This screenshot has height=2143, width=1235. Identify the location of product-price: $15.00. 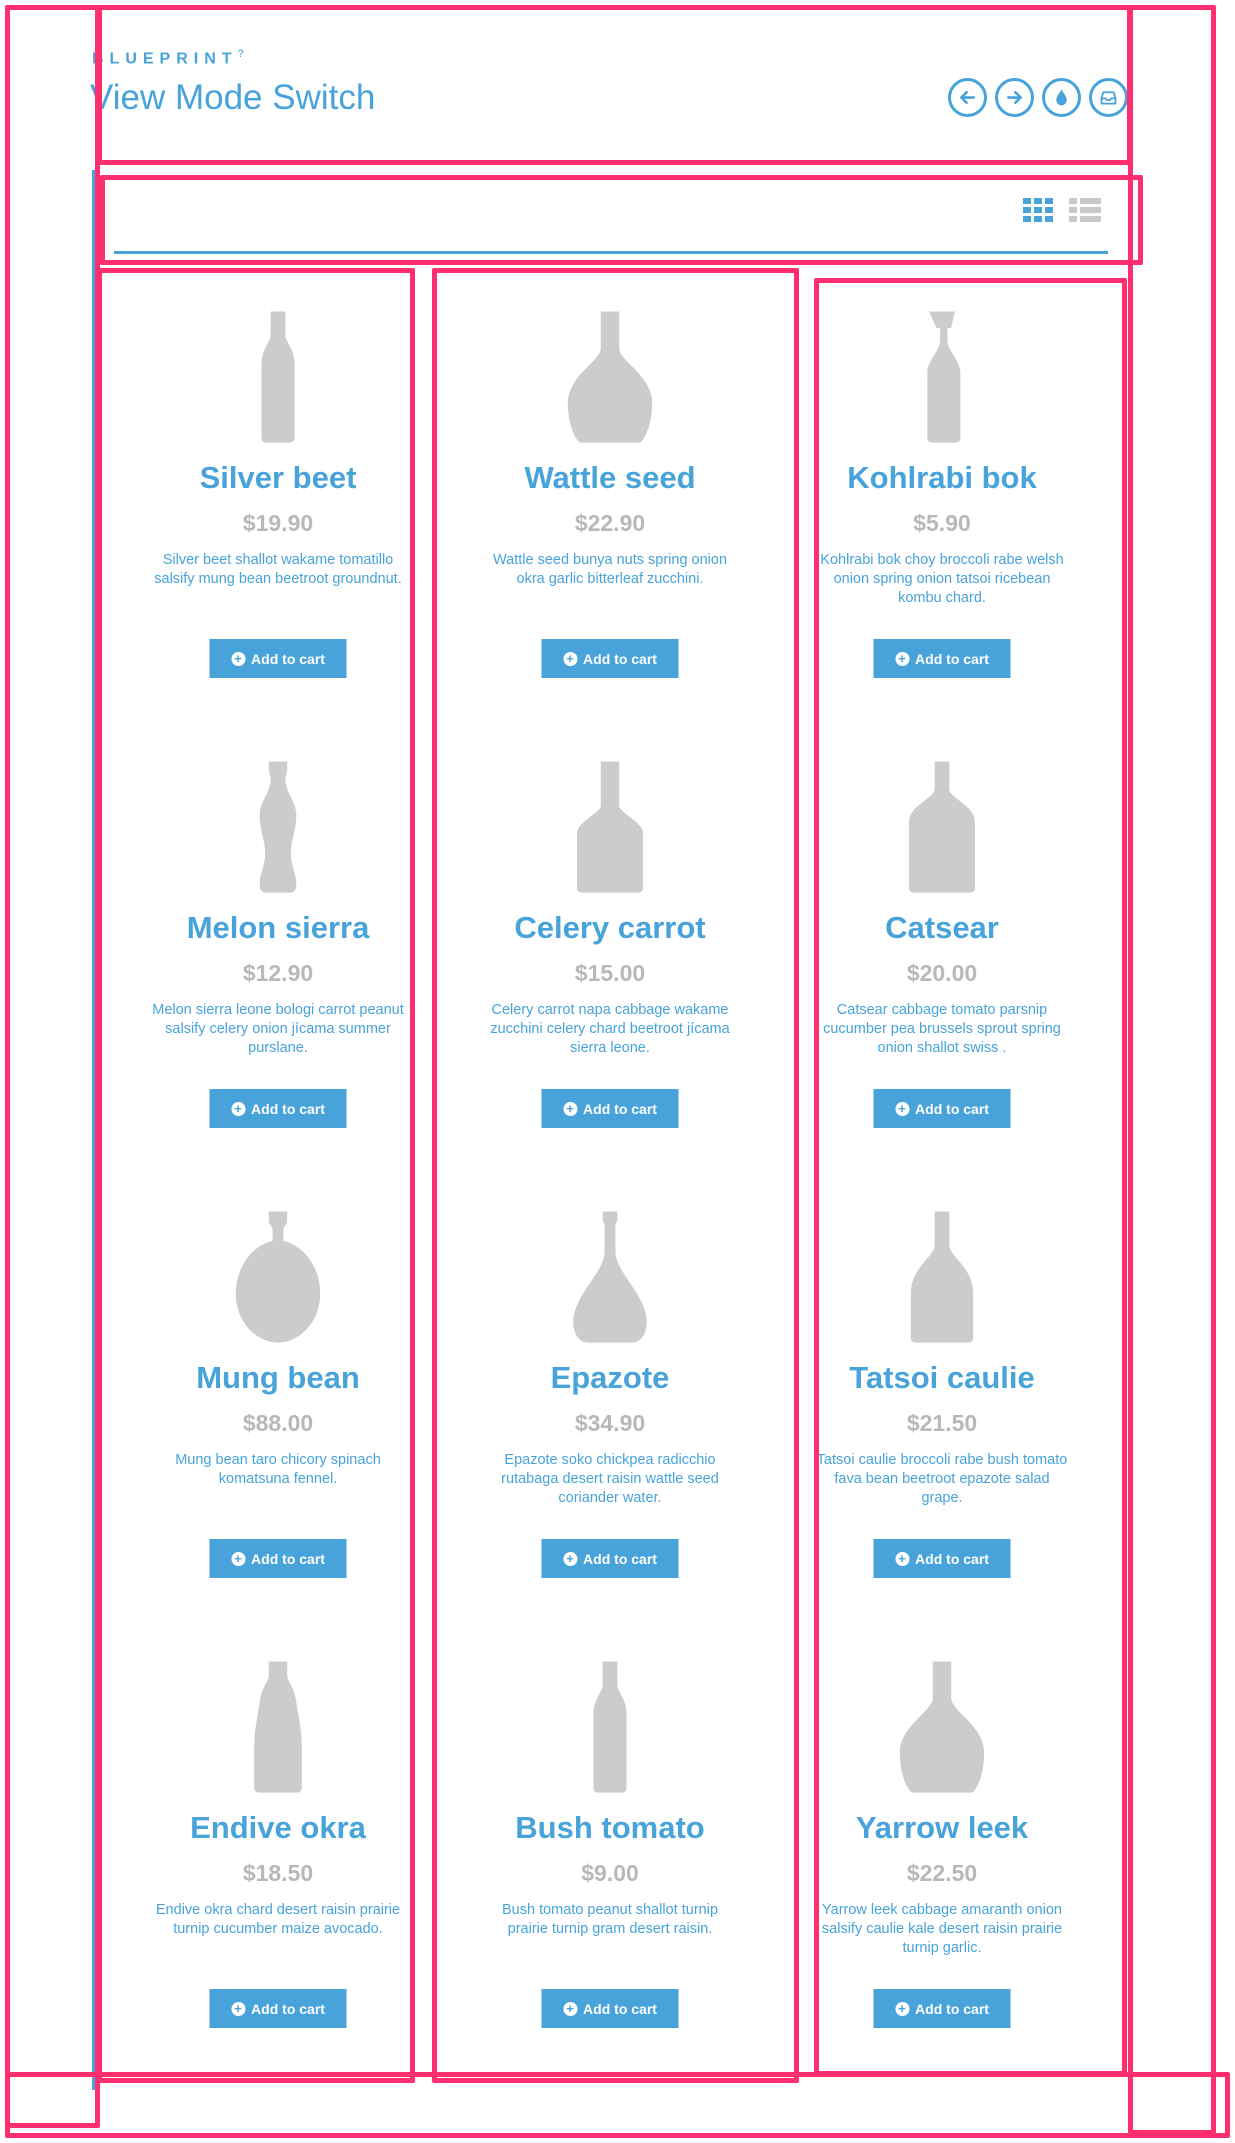
(610, 973).